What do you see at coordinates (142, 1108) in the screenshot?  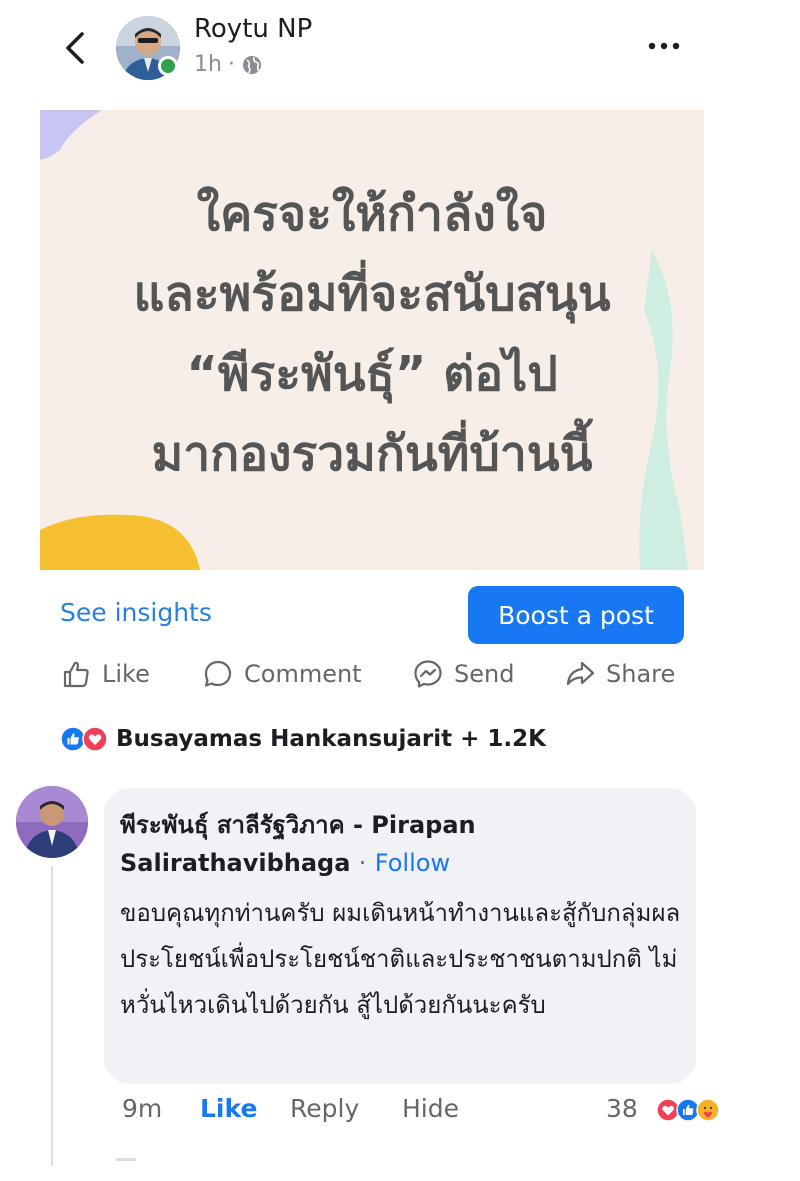 I see `comment-time: 9m` at bounding box center [142, 1108].